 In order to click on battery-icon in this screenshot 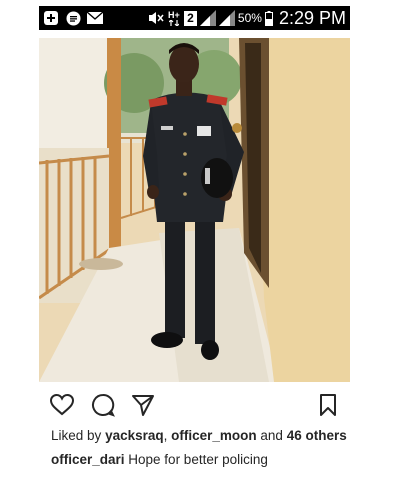, I will do `click(269, 18)`.